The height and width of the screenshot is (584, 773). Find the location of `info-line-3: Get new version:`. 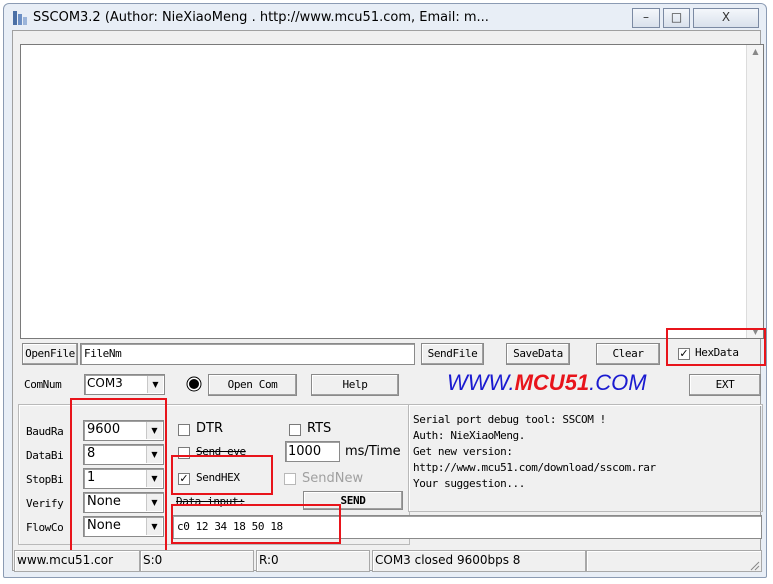

info-line-3: Get new version: is located at coordinates (463, 451).